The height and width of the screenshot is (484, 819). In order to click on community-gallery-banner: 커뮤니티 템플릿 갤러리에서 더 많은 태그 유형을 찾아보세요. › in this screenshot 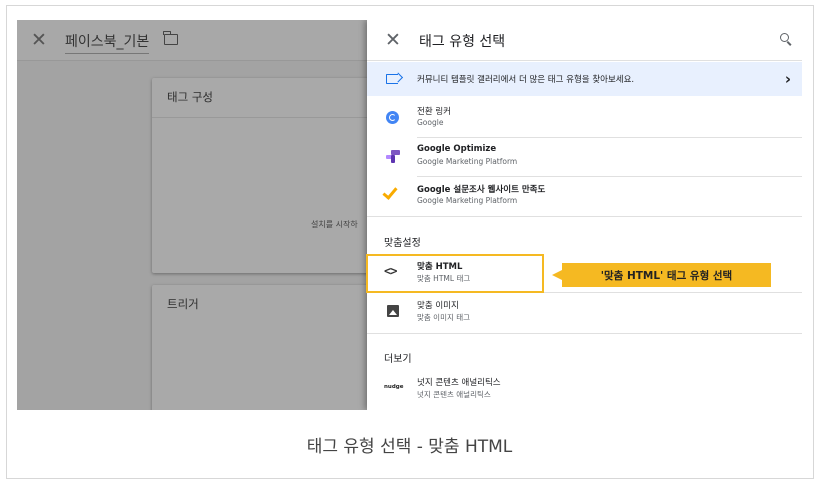, I will do `click(584, 79)`.